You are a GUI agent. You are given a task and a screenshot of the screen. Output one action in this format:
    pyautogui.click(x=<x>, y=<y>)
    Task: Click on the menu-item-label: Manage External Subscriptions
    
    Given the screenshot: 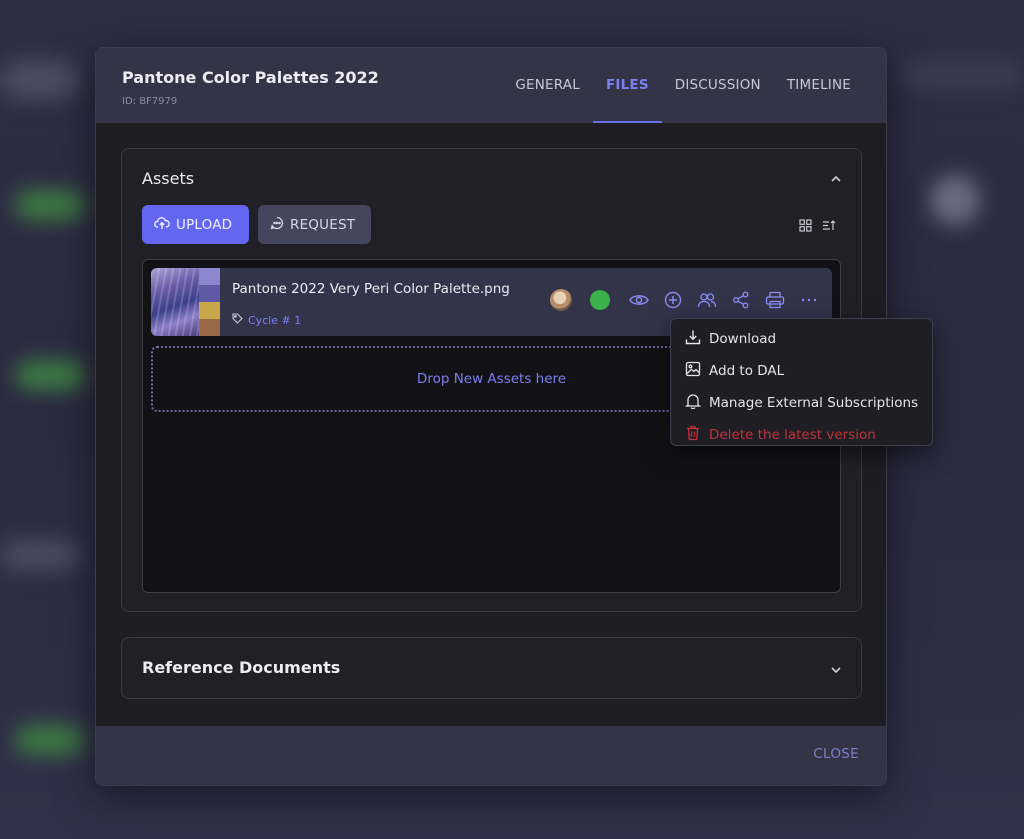 What is the action you would take?
    pyautogui.click(x=814, y=403)
    